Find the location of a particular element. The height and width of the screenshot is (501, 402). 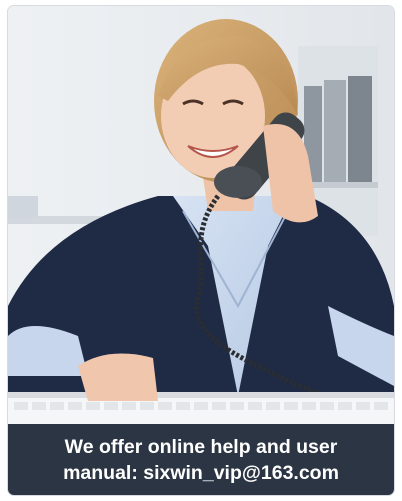

caption-line-2: manual: sixwin_vip@163.com is located at coordinates (201, 472).